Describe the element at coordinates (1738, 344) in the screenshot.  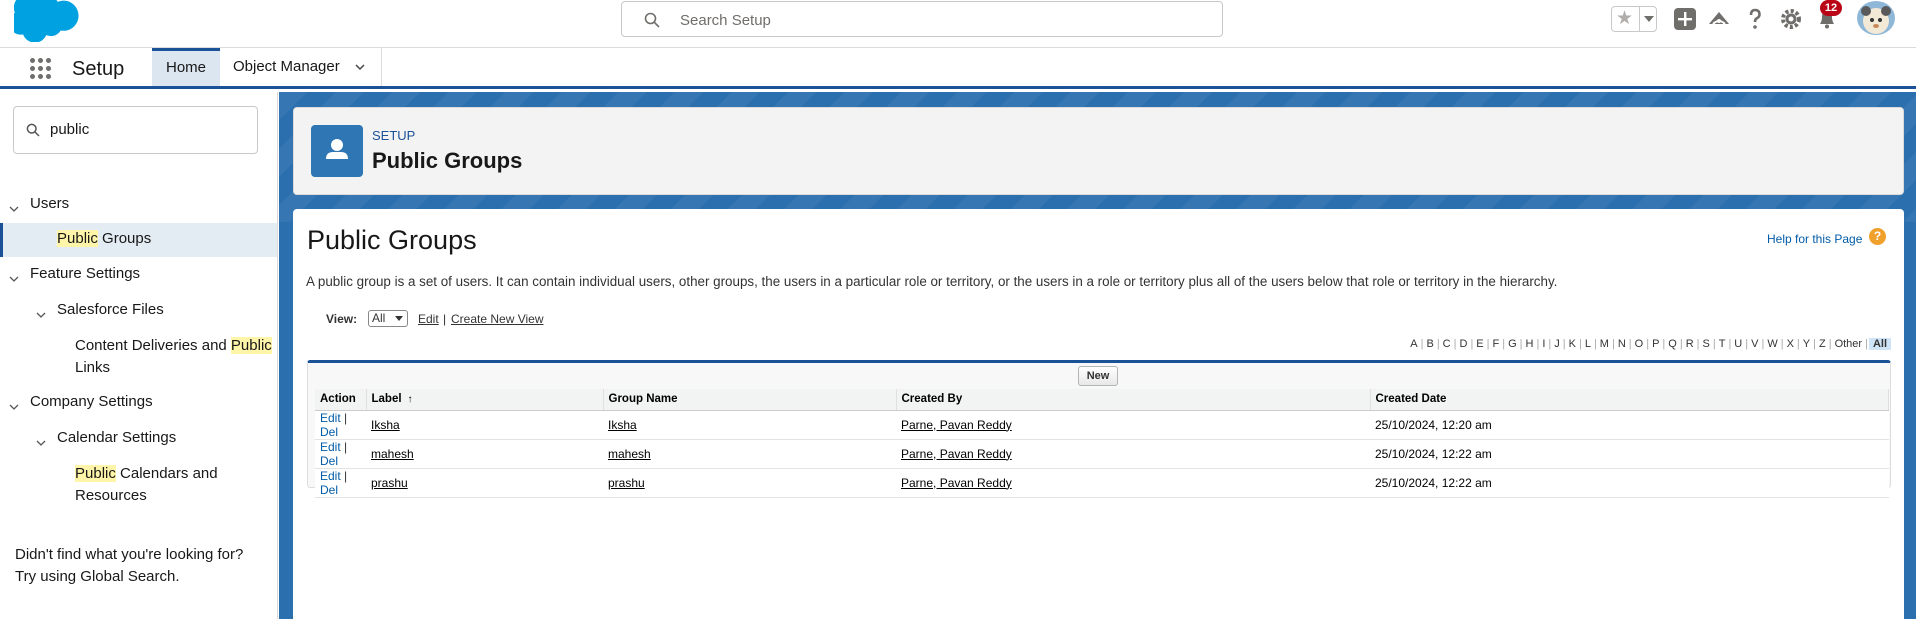
I see `alpha-filter-u: U` at that location.